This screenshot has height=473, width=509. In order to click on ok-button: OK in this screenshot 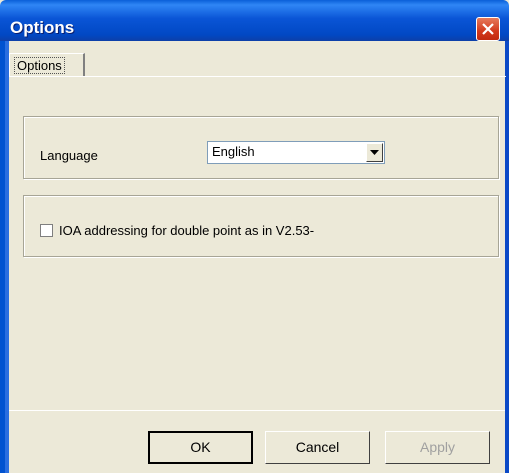, I will do `click(200, 447)`.